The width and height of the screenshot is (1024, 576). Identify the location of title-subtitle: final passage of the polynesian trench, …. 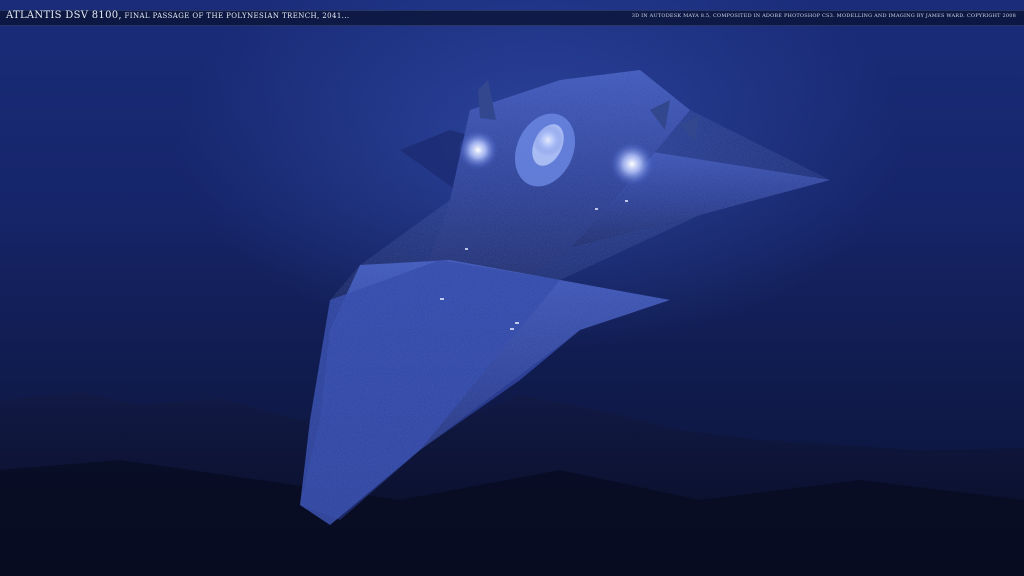
(235, 16).